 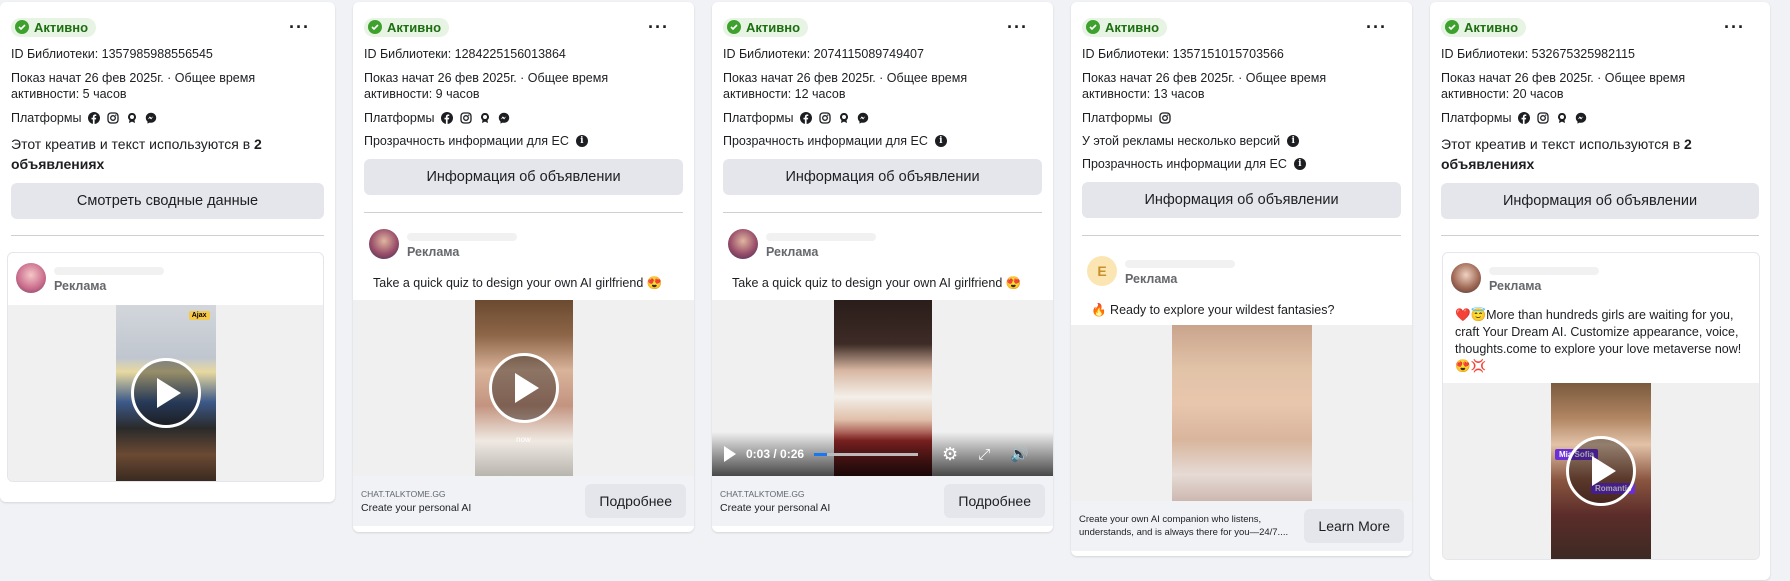 What do you see at coordinates (882, 388) in the screenshot?
I see `ad-video: 0:03 / 0:26 ⚙ ⤢ 🔊` at bounding box center [882, 388].